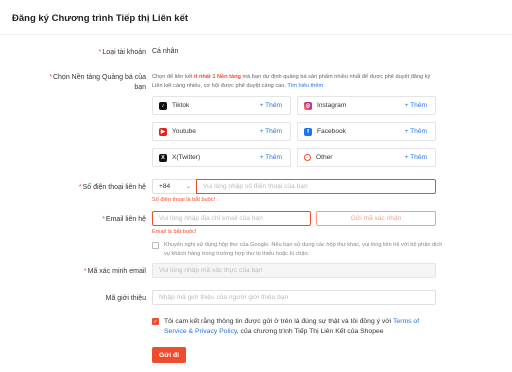 This screenshot has height=372, width=512. I want to click on platform-other: · Other + Thêm, so click(366, 157).